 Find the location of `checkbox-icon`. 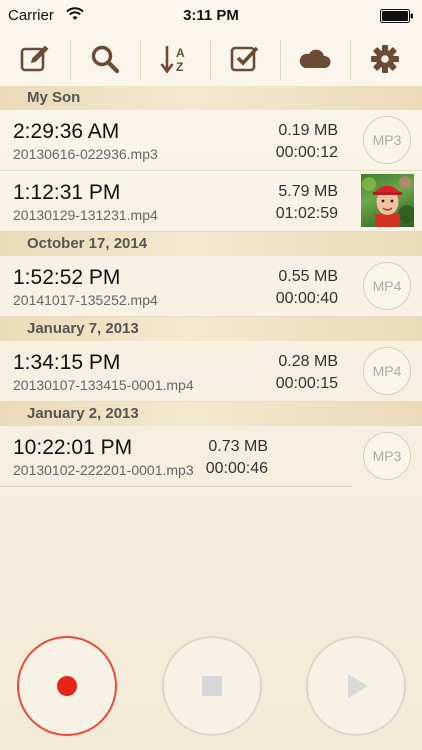

checkbox-icon is located at coordinates (244, 59).